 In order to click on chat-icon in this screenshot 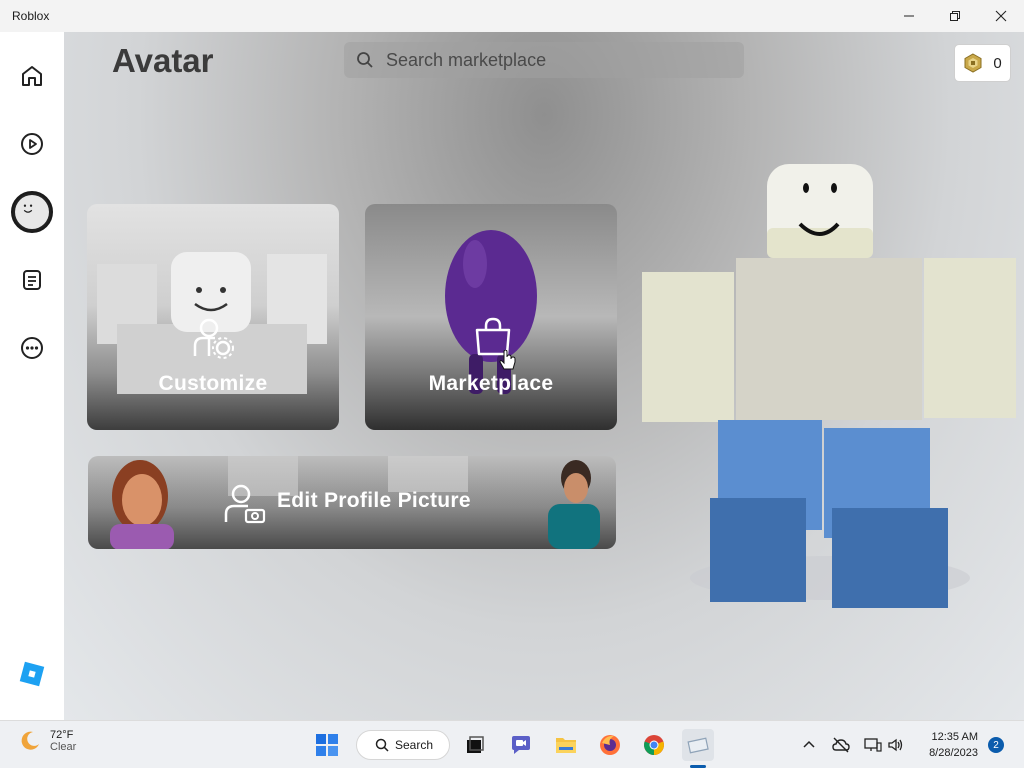, I will do `click(521, 745)`.